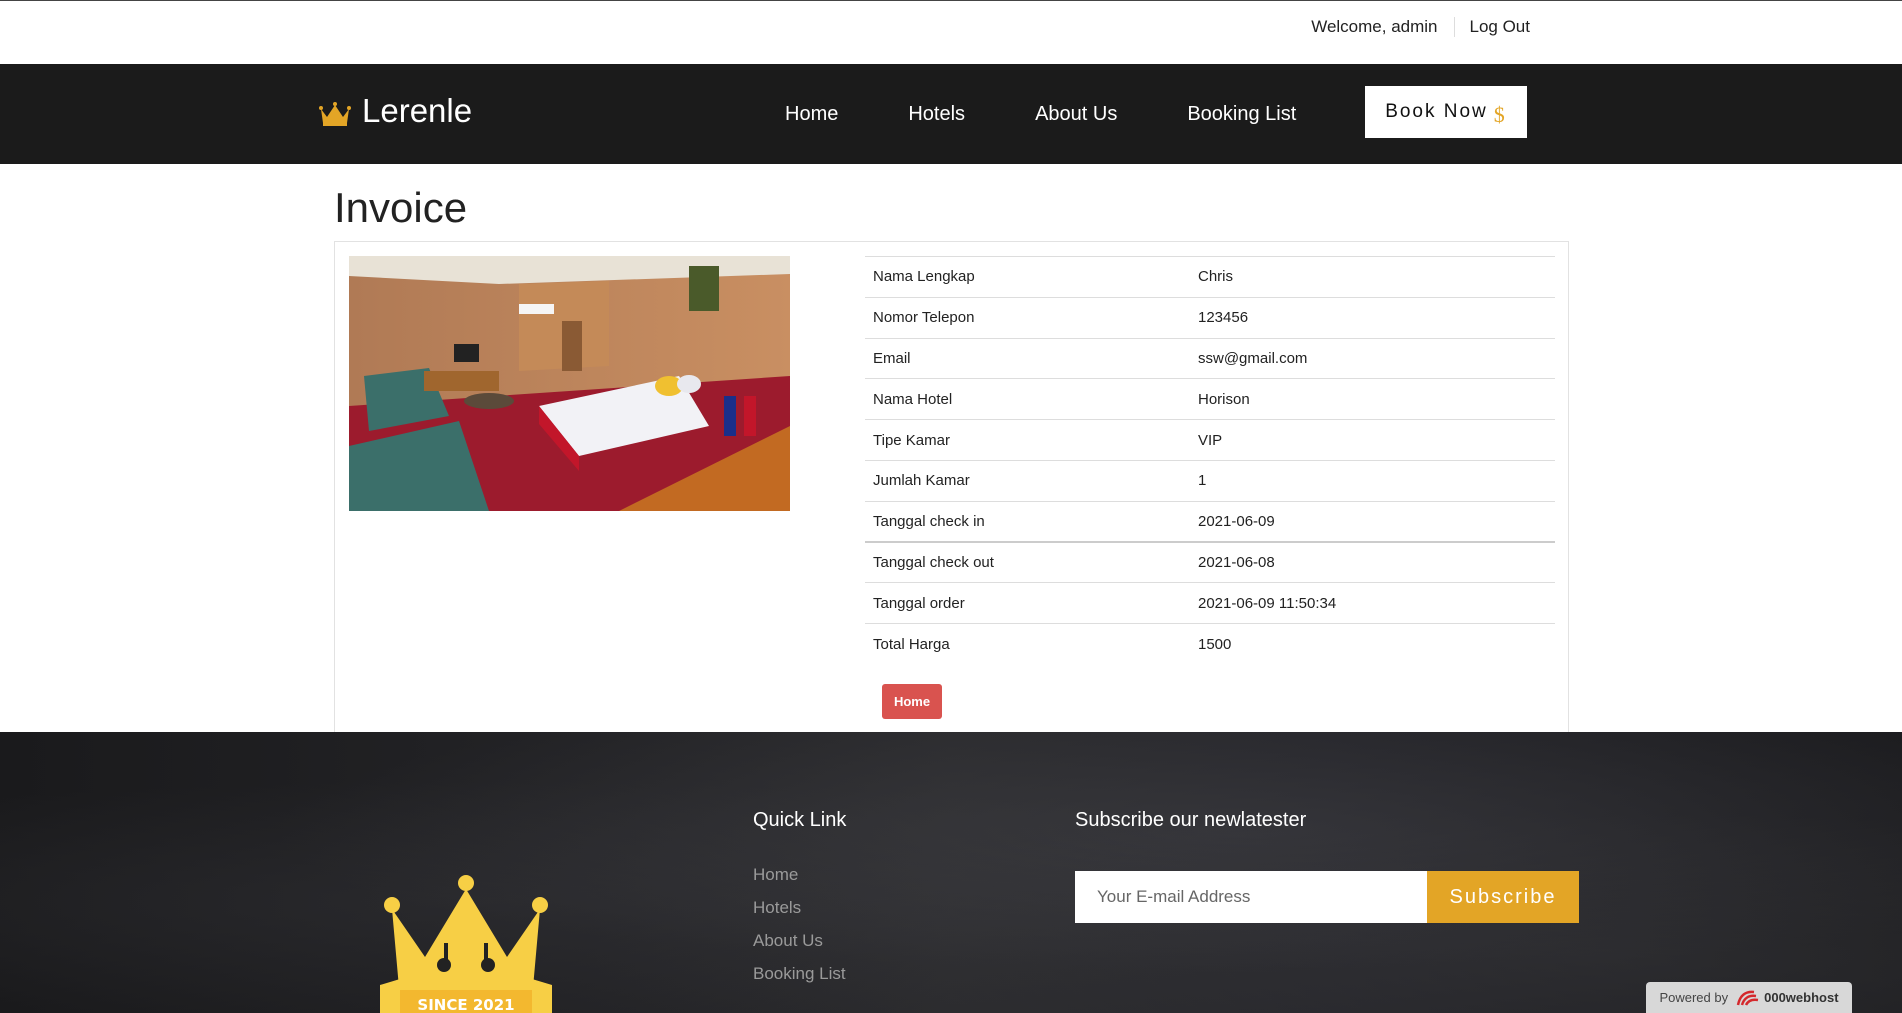  I want to click on brand-logo: Lerenle, so click(395, 111).